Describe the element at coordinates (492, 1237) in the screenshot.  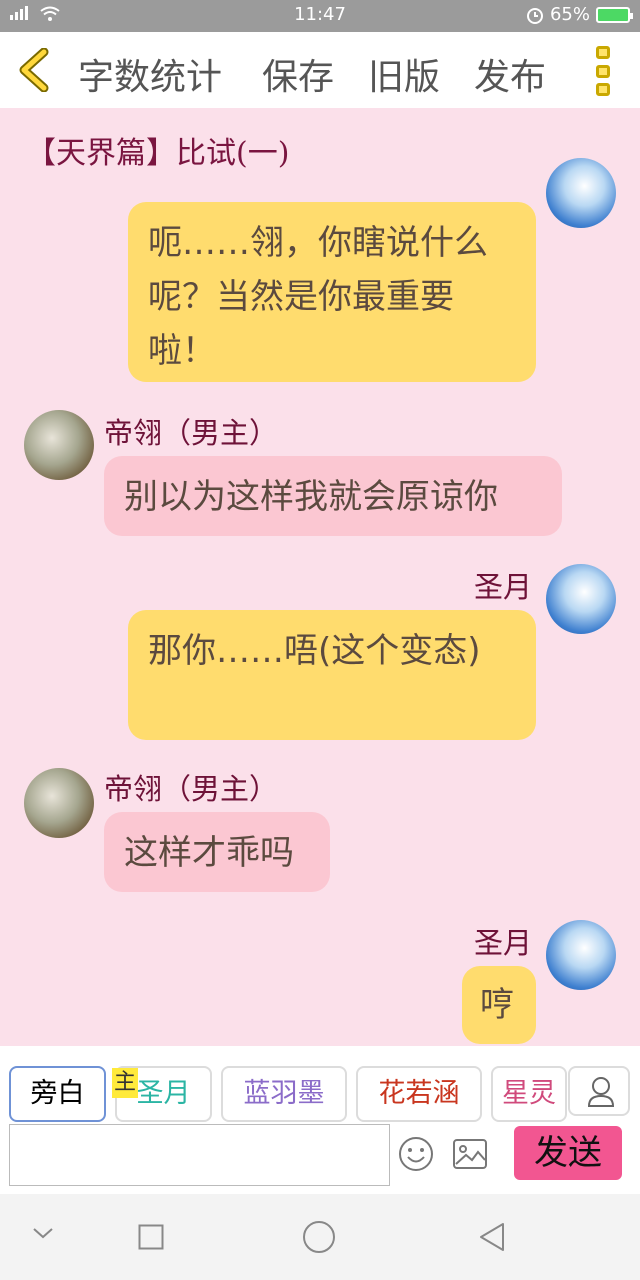
I see `nav-triangle-icon` at that location.